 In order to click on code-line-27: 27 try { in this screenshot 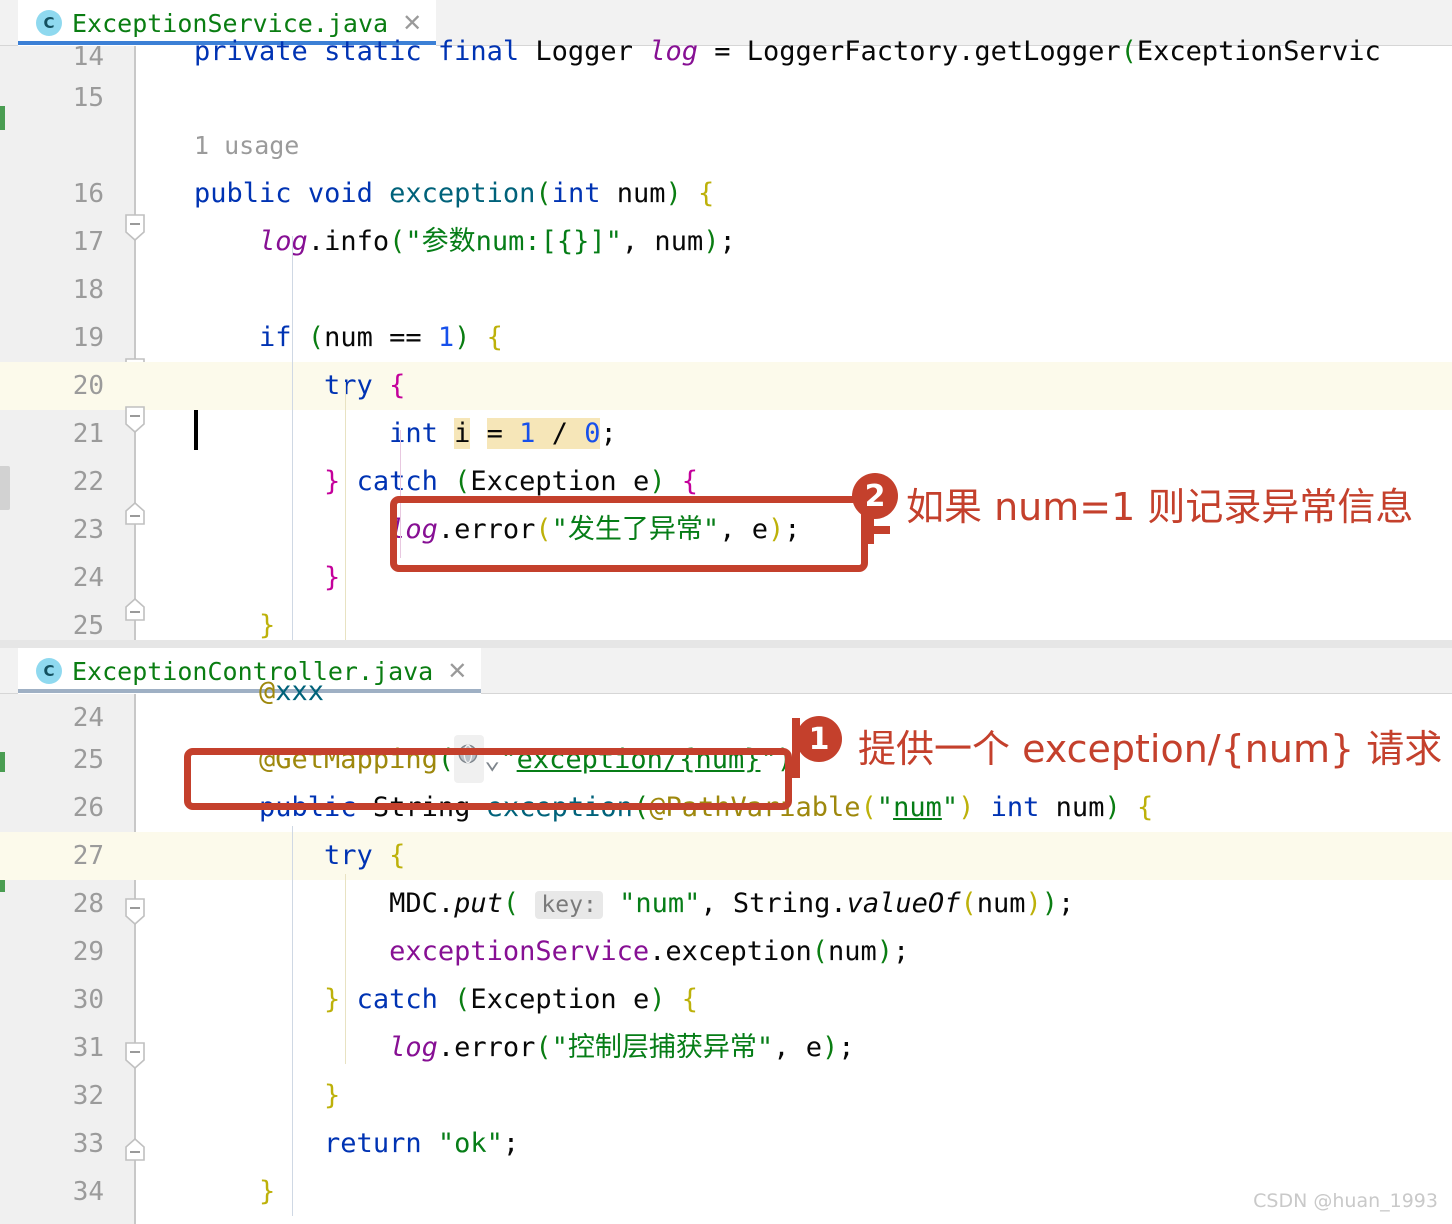, I will do `click(726, 856)`.